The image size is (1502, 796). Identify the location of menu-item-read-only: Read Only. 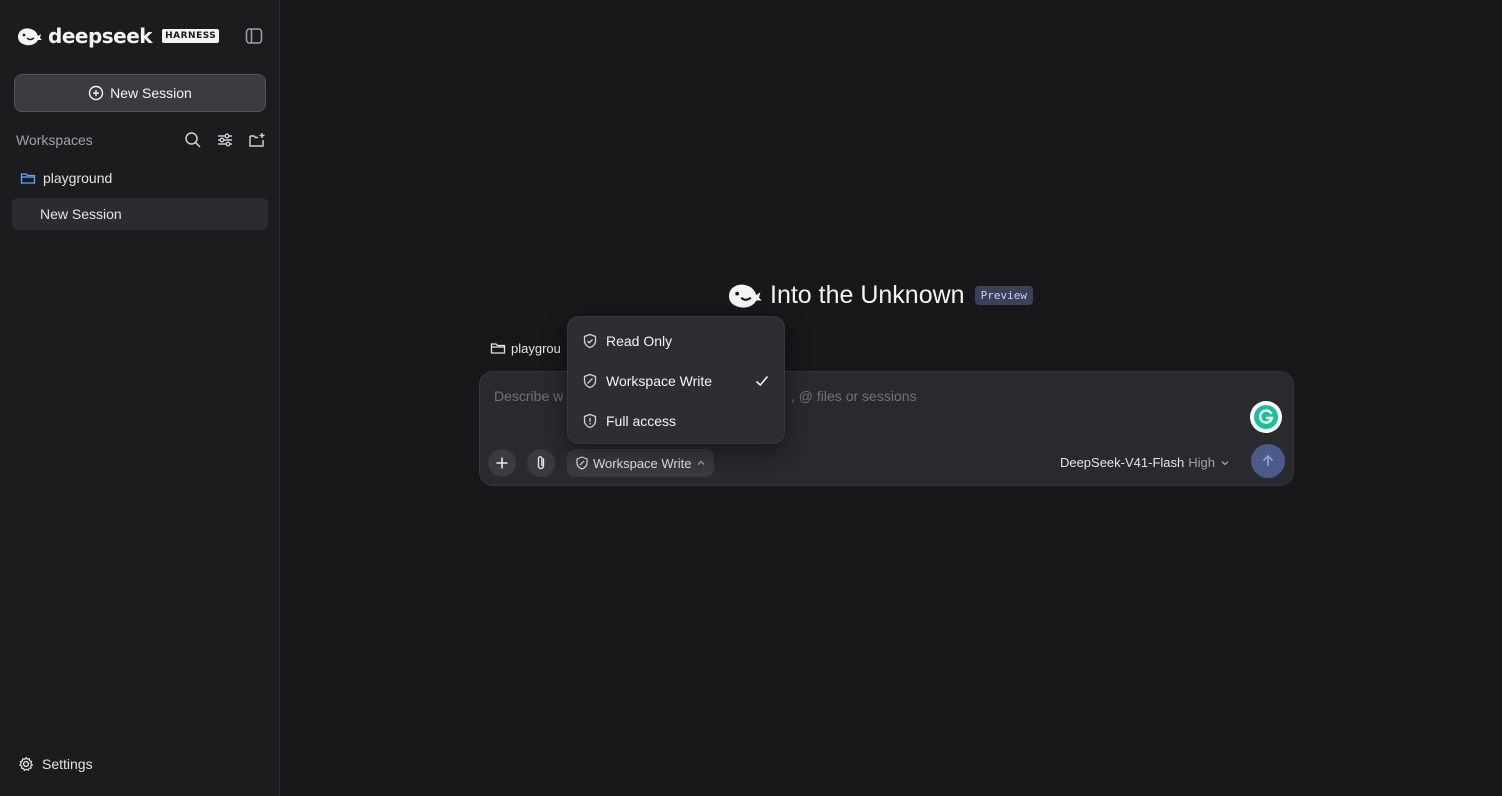
(676, 341).